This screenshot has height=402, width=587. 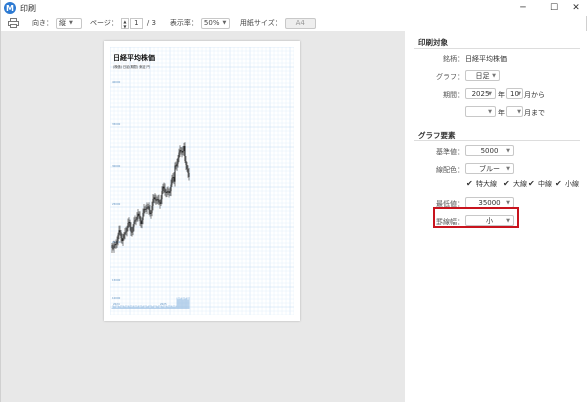 What do you see at coordinates (116, 280) in the screenshot?
I see `y-tick-label: 15000` at bounding box center [116, 280].